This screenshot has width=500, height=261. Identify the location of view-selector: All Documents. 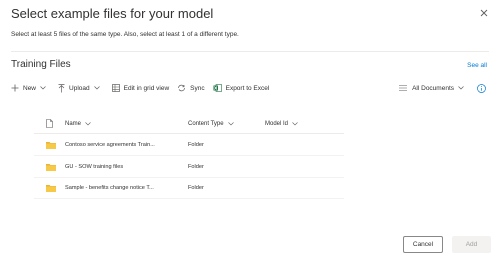
(434, 88).